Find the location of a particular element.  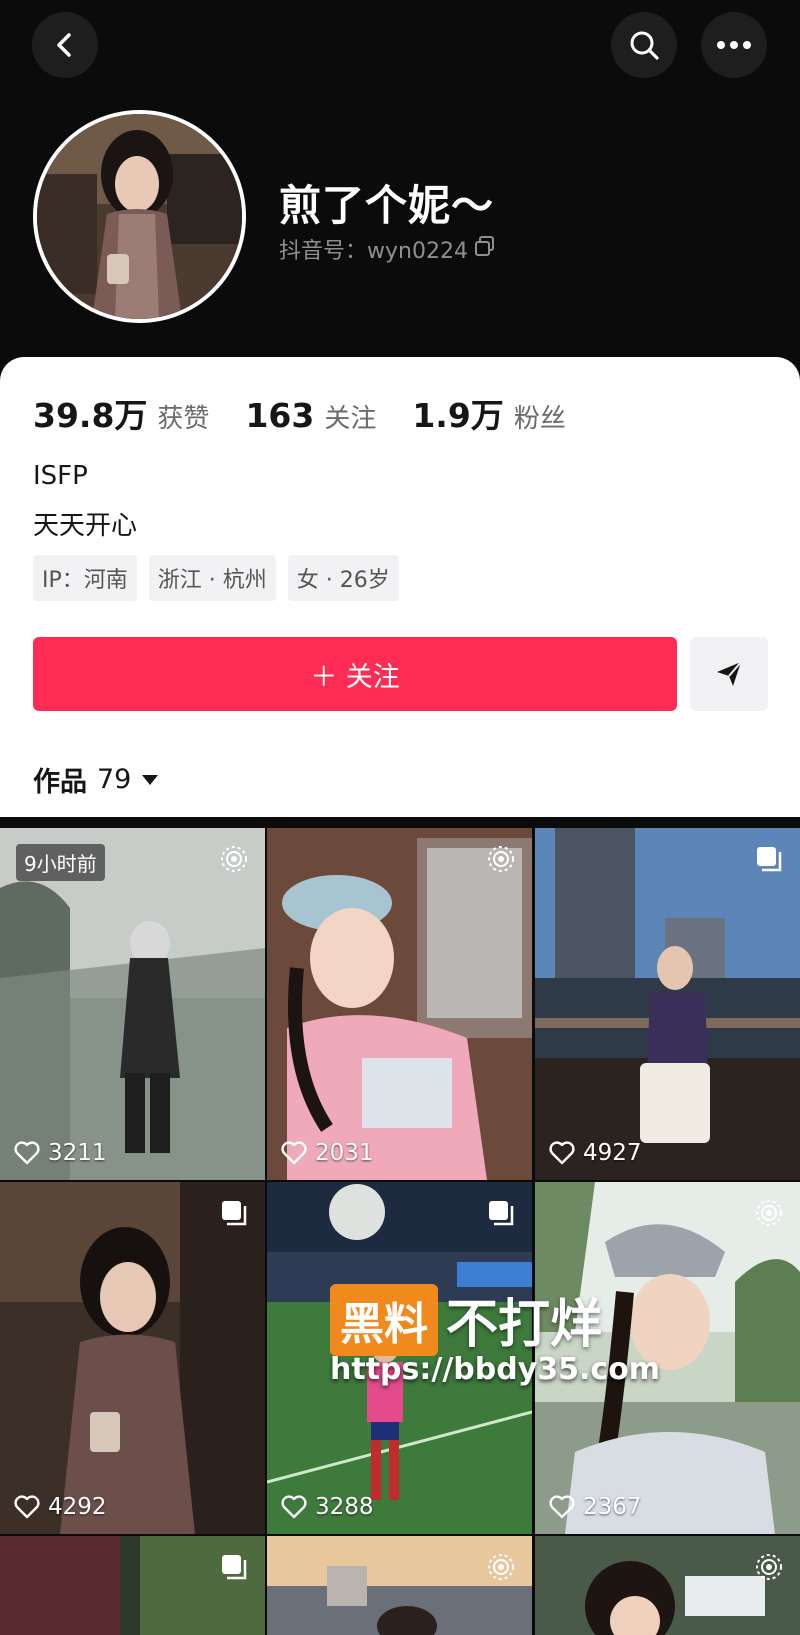

search-icon is located at coordinates (644, 45).